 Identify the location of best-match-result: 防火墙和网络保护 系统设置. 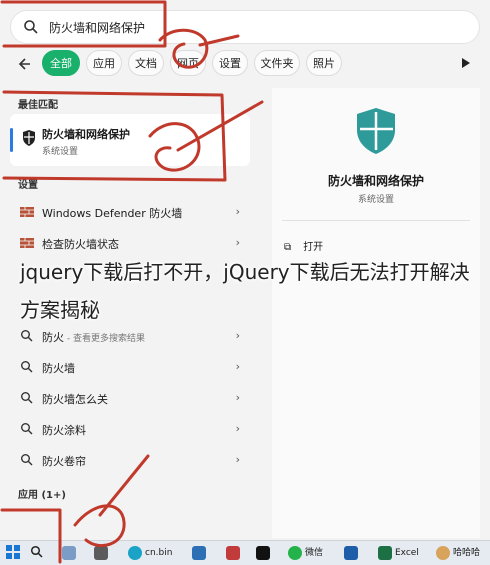
(130, 140).